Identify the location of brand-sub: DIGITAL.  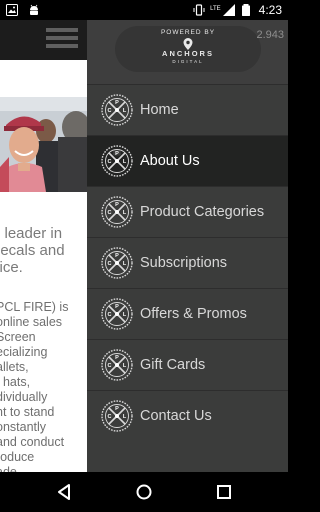
(188, 61).